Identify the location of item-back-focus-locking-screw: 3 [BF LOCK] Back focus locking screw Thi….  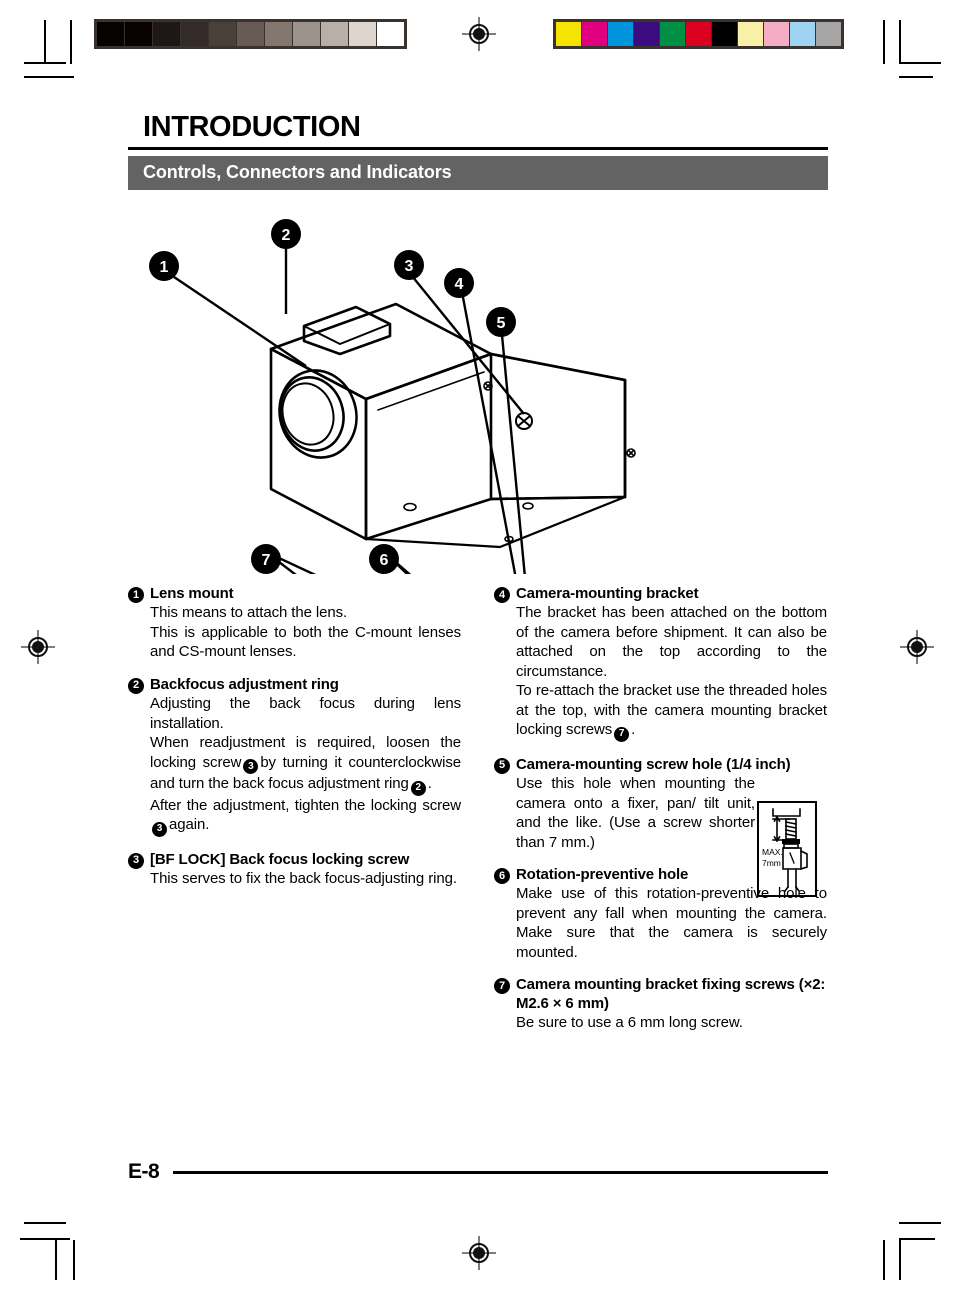
(294, 869).